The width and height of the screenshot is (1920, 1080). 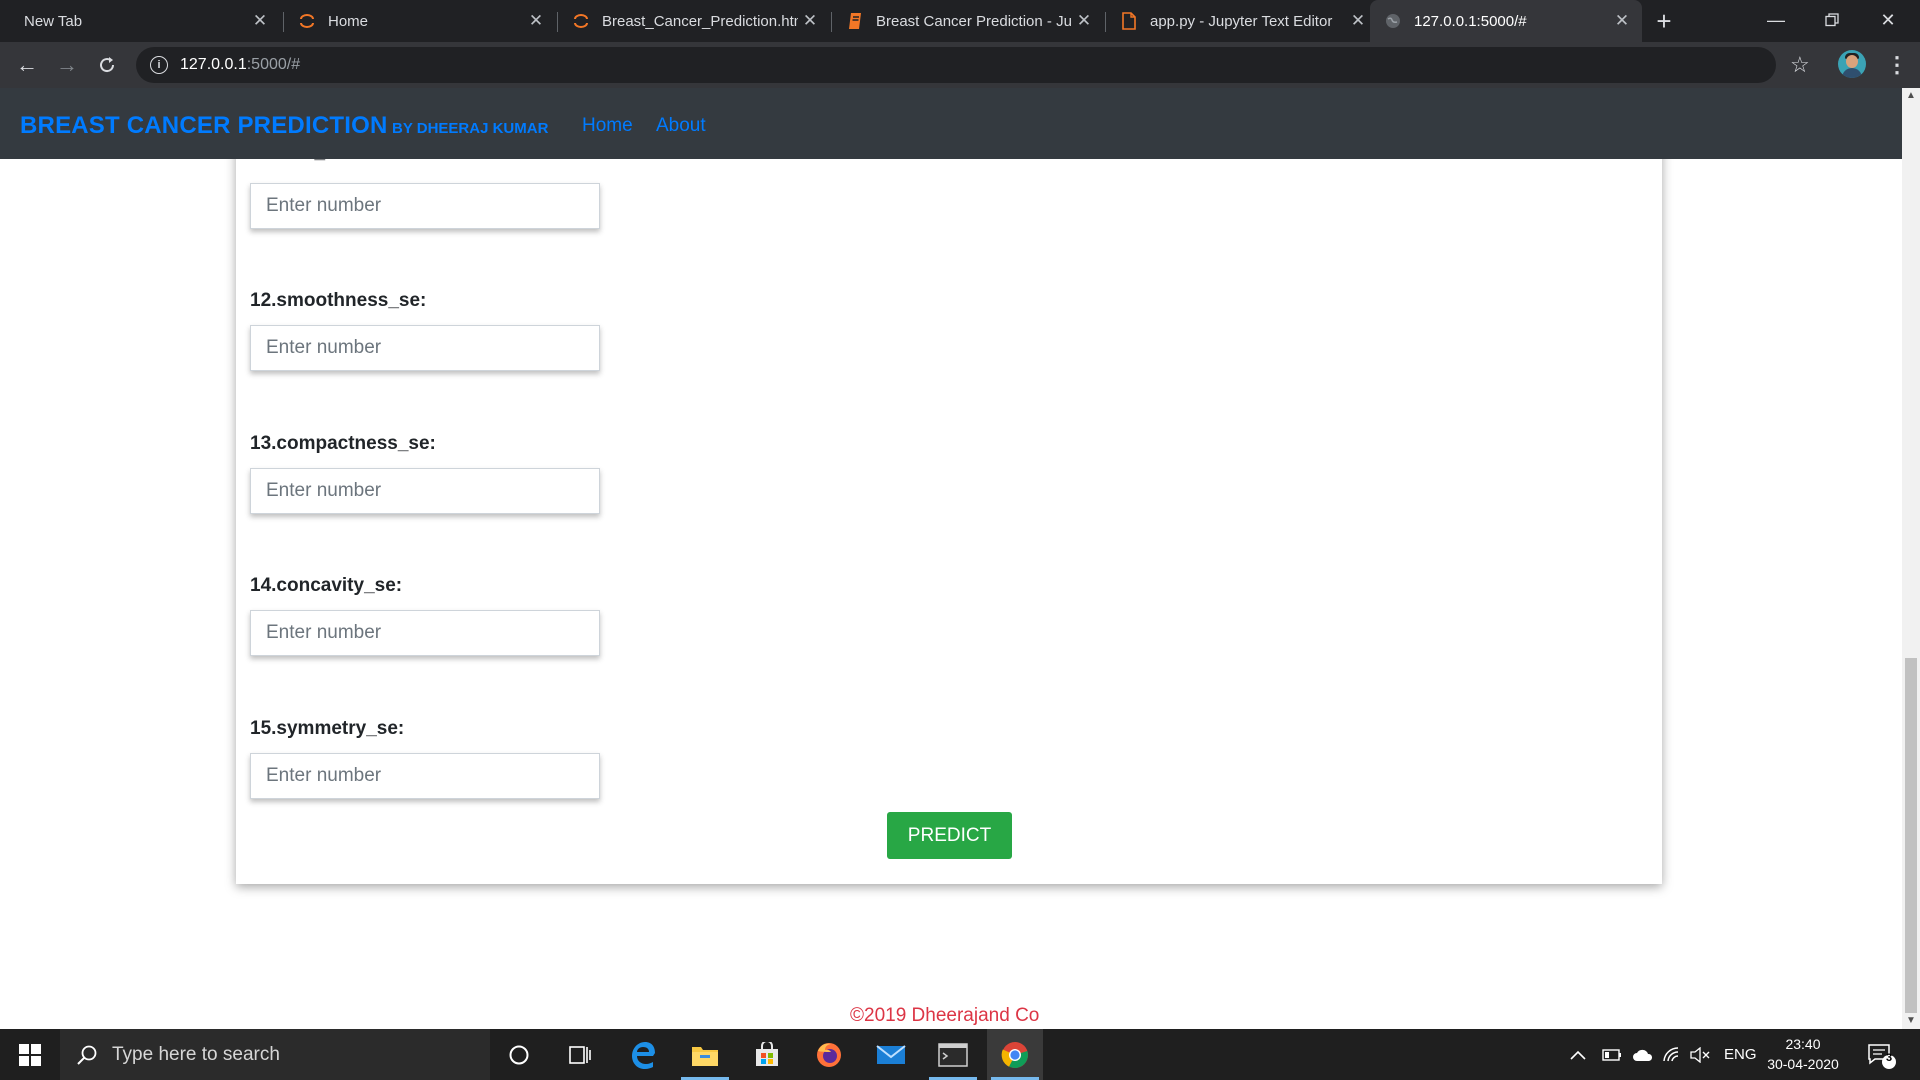 What do you see at coordinates (1897, 65) in the screenshot?
I see `menu-kebab-icon: ⋮` at bounding box center [1897, 65].